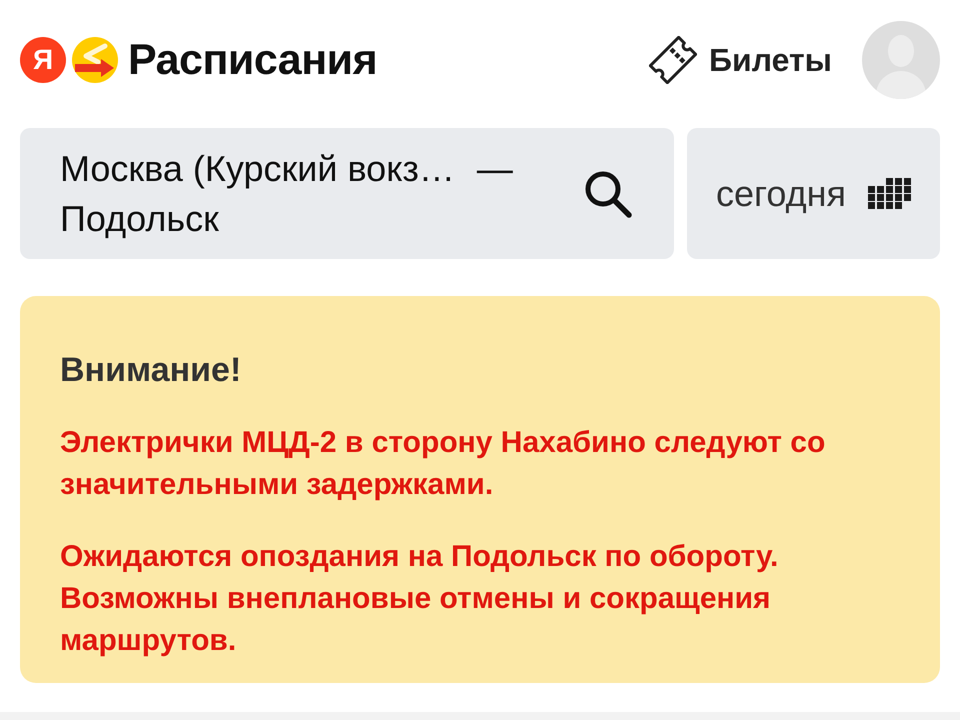  Describe the element at coordinates (347, 193) in the screenshot. I see `route-search-field: Москва (Курский вокз… — Подольск` at that location.